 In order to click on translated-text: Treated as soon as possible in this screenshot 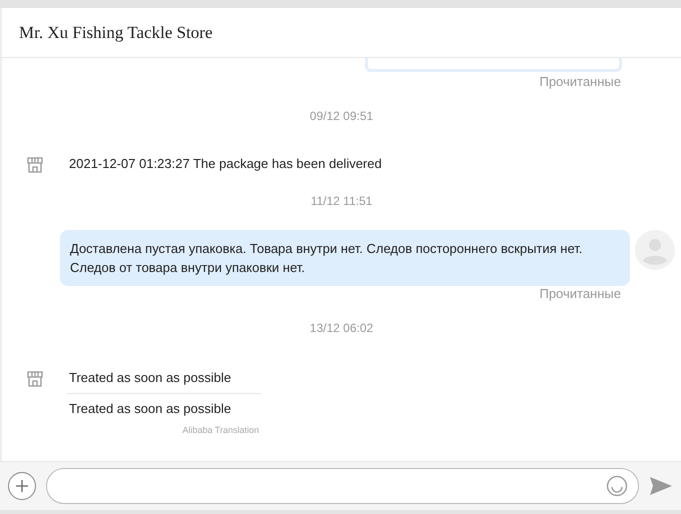, I will do `click(150, 408)`.